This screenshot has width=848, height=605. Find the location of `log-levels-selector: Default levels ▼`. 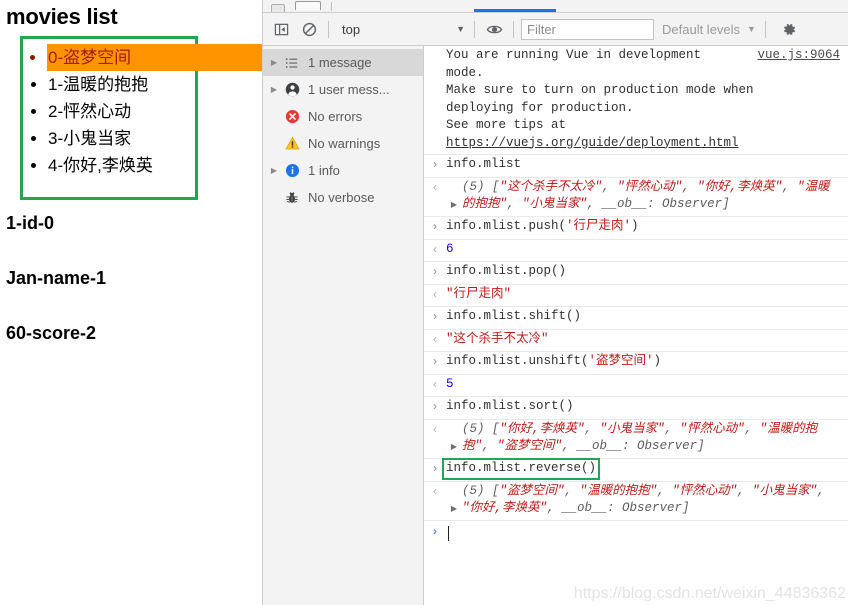

log-levels-selector: Default levels ▼ is located at coordinates (707, 29).